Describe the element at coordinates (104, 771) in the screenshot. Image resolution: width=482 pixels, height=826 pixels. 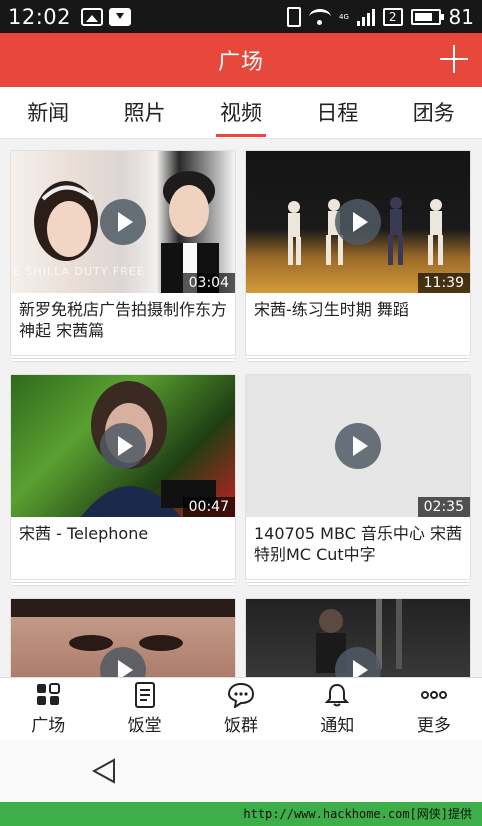
I see `back-icon` at that location.